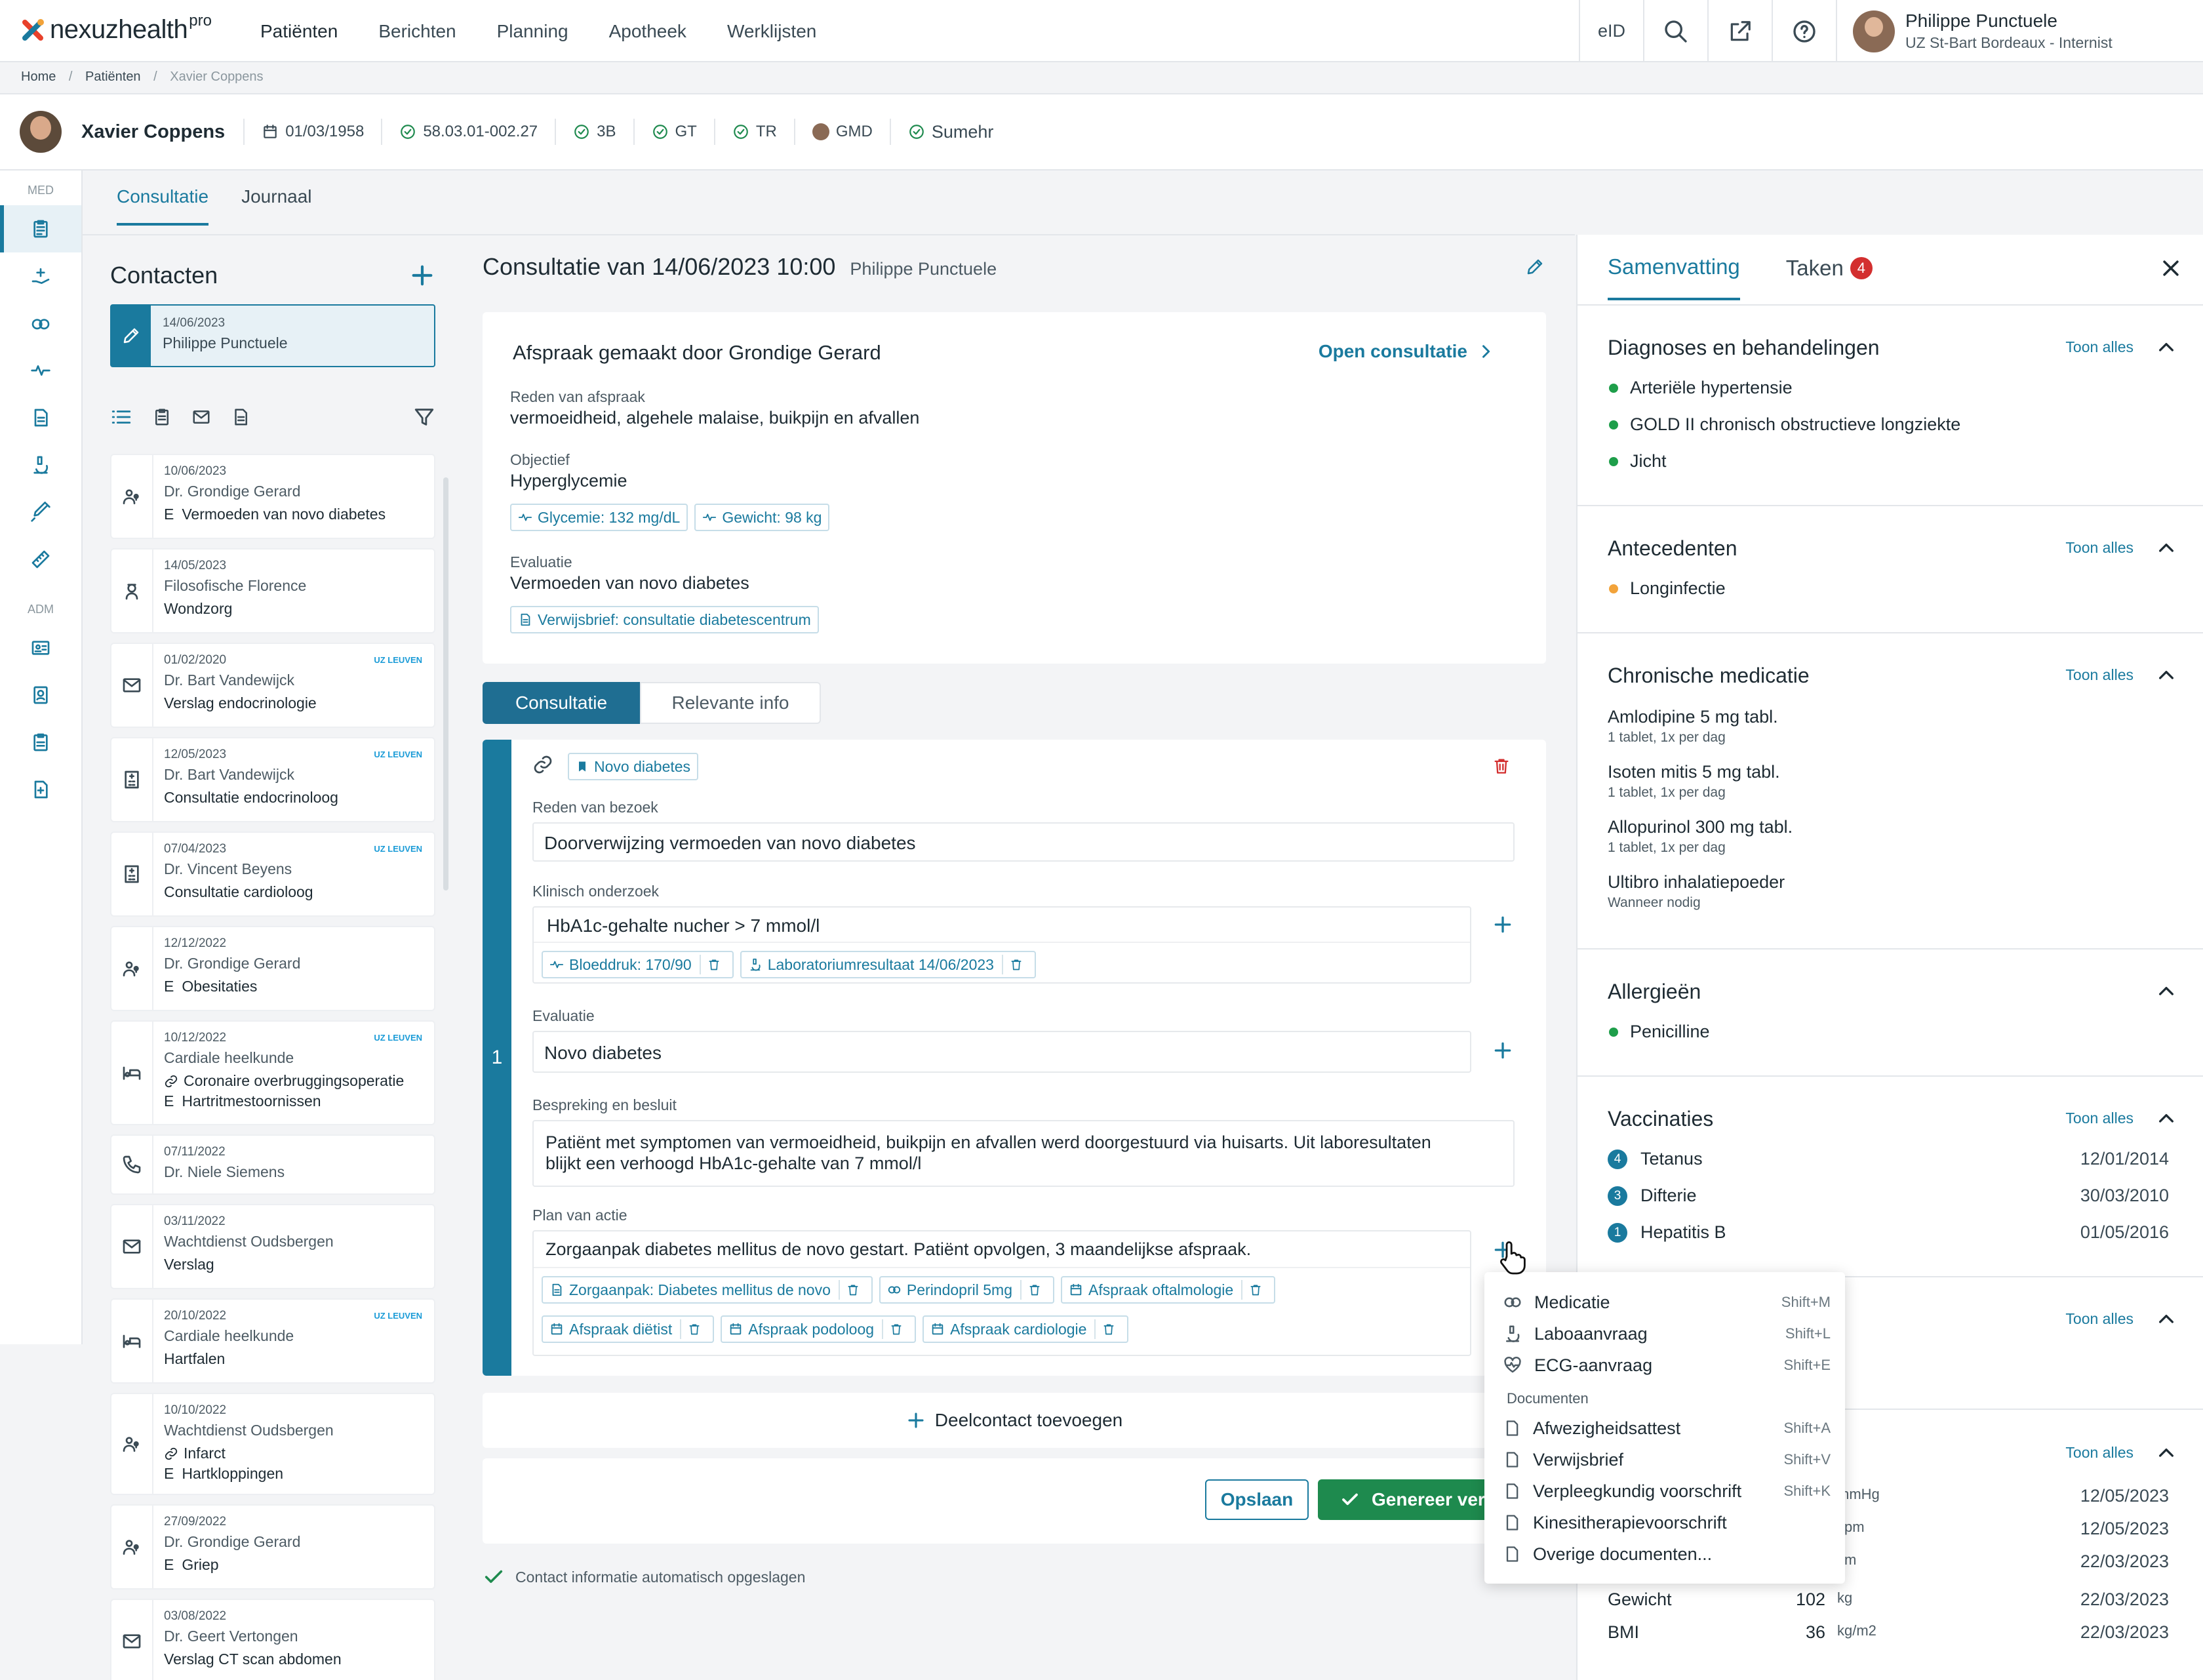 The width and height of the screenshot is (2203, 1680). I want to click on patient-name: Xavier Coppens, so click(153, 132).